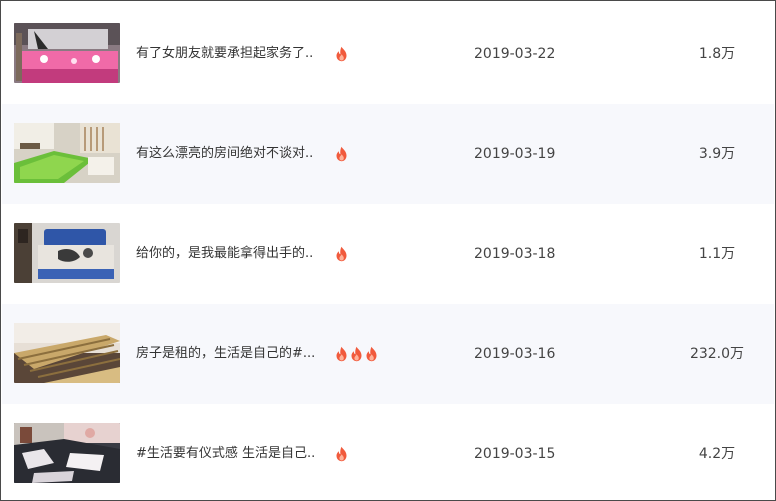  What do you see at coordinates (717, 254) in the screenshot?
I see `play-count: 1.1万` at bounding box center [717, 254].